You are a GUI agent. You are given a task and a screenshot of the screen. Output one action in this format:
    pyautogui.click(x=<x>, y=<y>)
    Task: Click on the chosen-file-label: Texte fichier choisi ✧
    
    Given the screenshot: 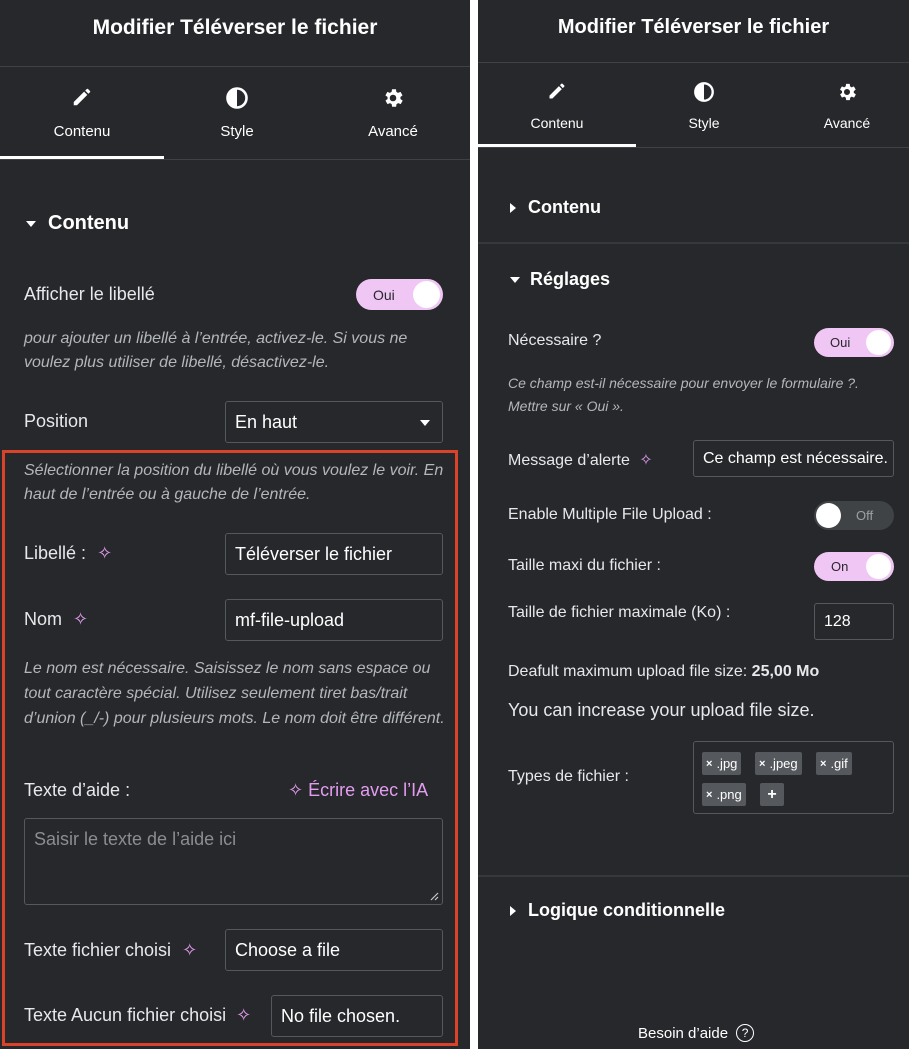 What is the action you would take?
    pyautogui.click(x=110, y=950)
    